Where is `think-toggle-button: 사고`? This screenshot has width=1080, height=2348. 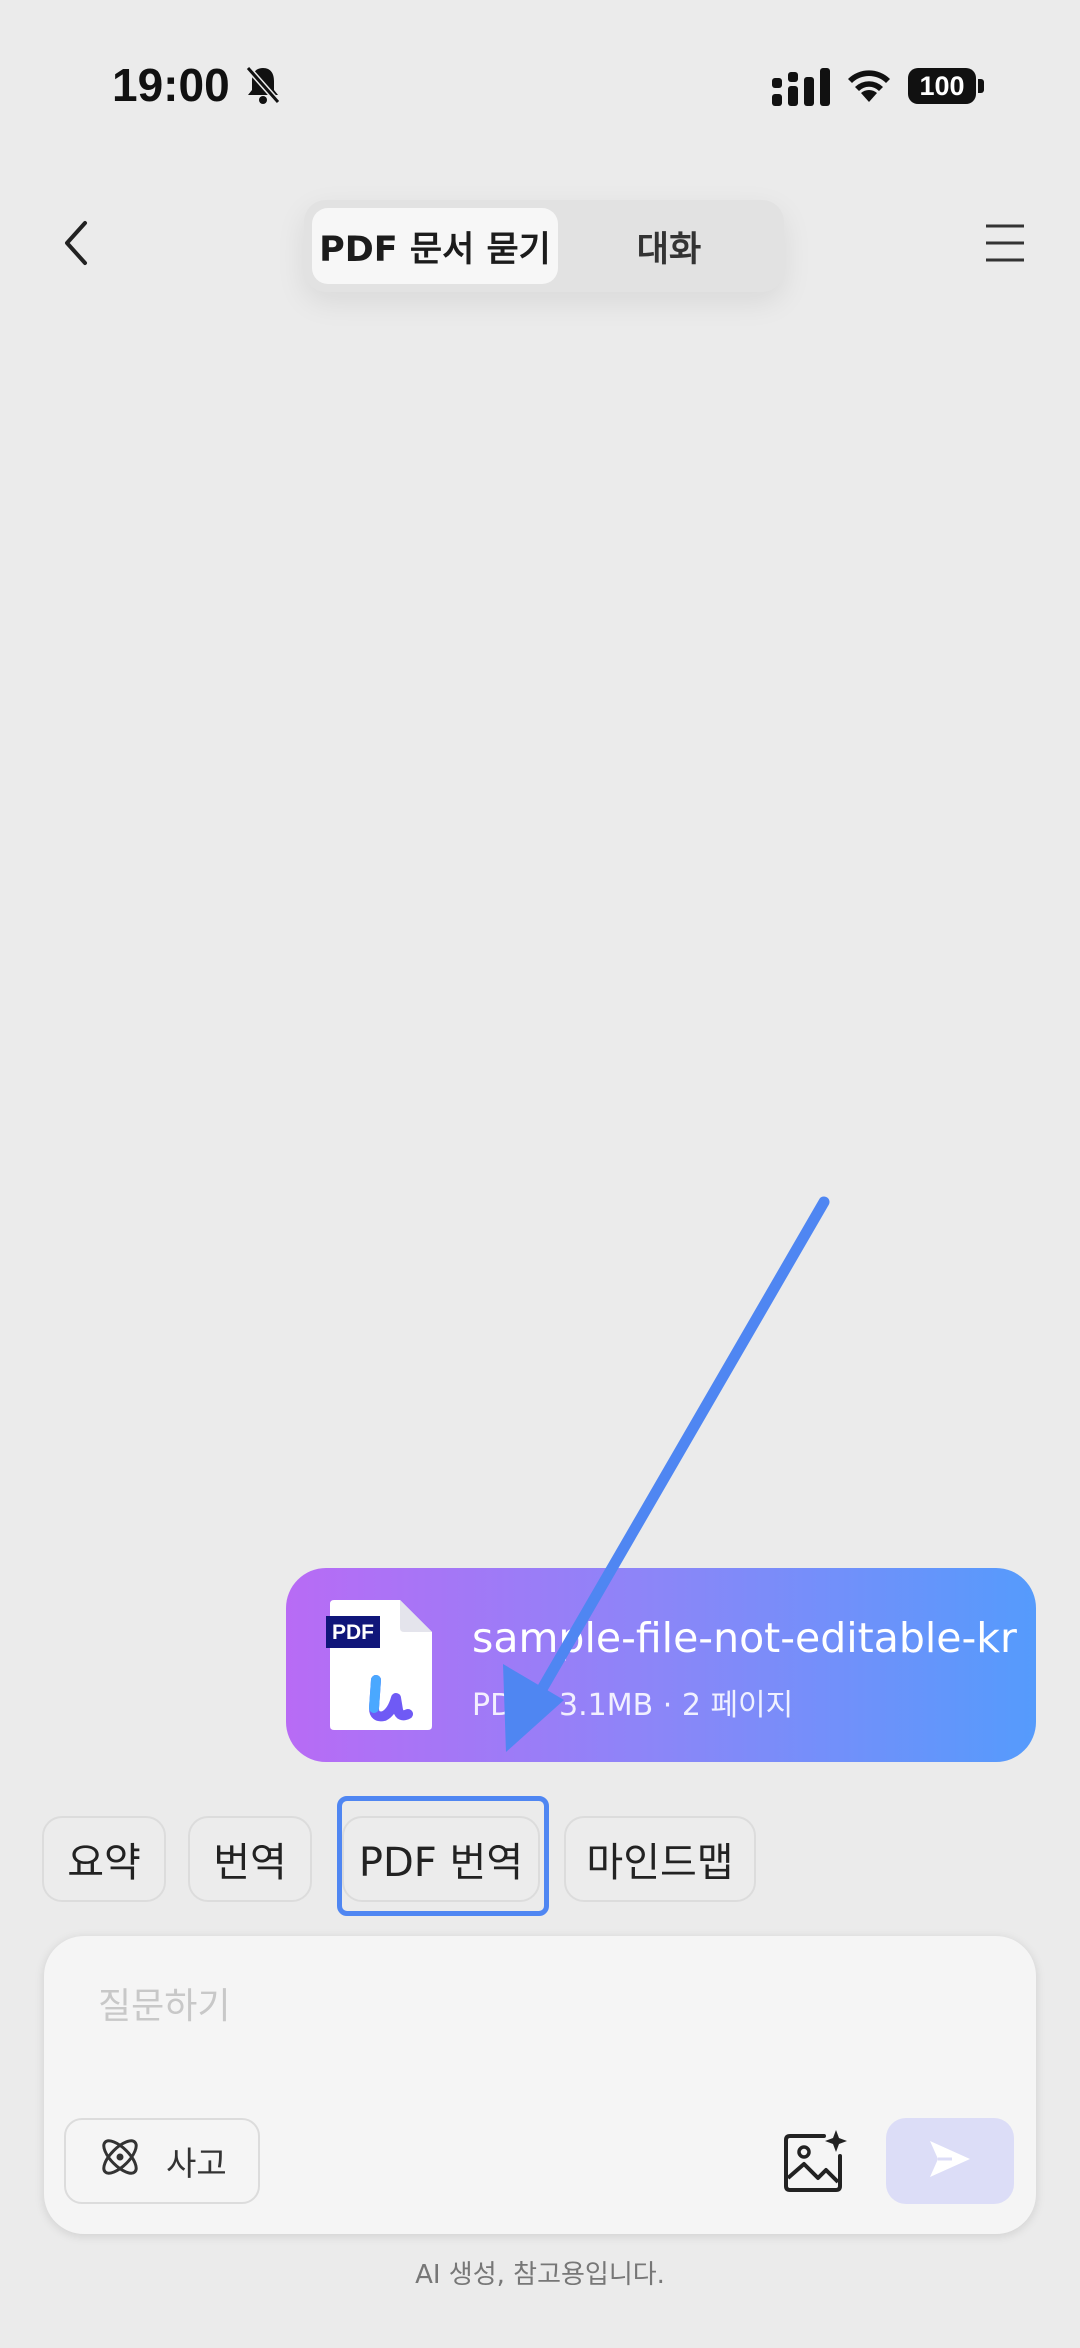
think-toggle-button: 사고 is located at coordinates (162, 2161).